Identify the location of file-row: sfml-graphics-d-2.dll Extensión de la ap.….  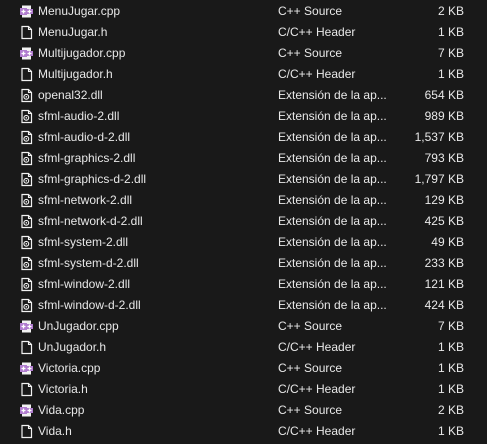
(243, 179).